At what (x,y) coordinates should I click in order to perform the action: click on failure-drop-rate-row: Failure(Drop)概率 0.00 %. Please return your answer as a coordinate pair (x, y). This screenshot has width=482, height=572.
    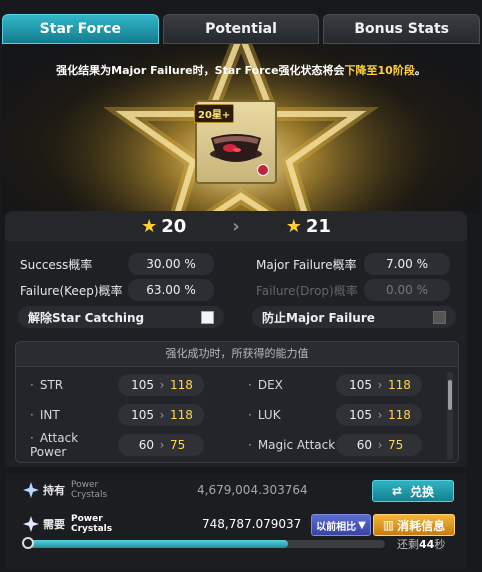
    Looking at the image, I should click on (353, 290).